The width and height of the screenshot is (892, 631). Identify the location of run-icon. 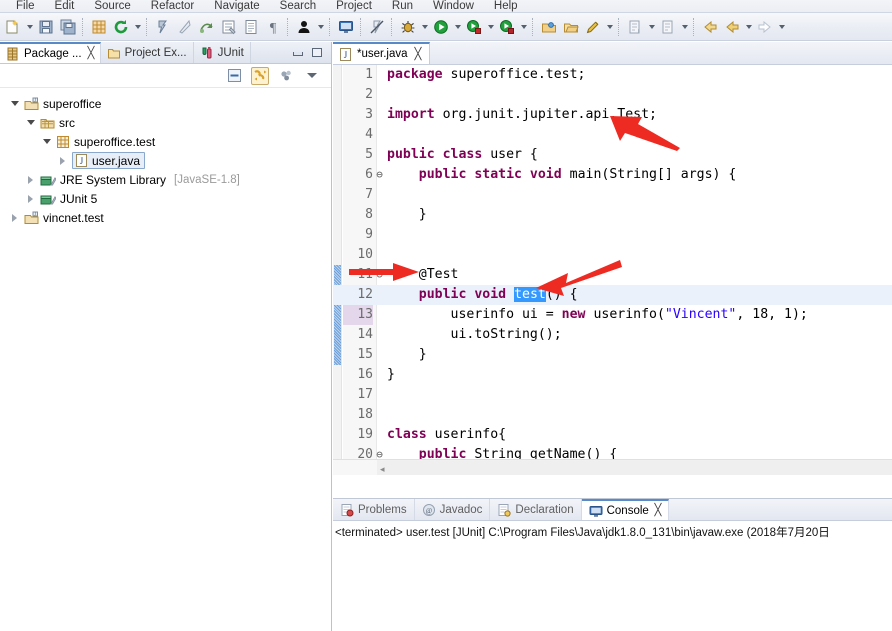
(441, 27).